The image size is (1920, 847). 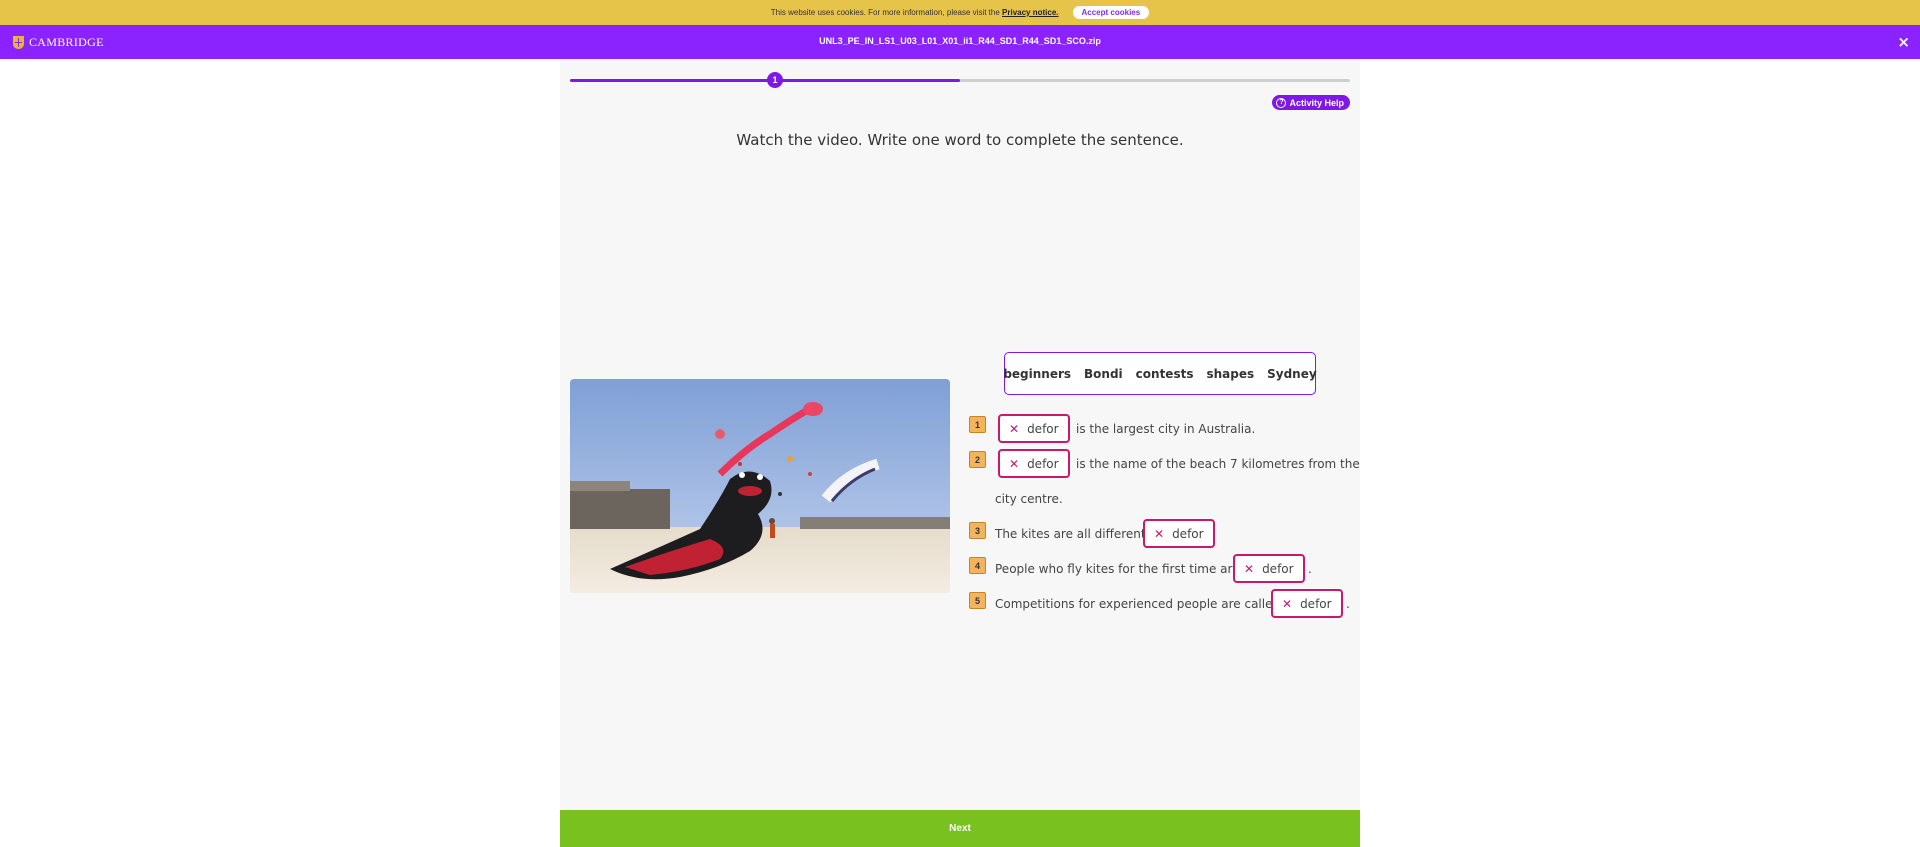 I want to click on next-button: Next, so click(x=960, y=828).